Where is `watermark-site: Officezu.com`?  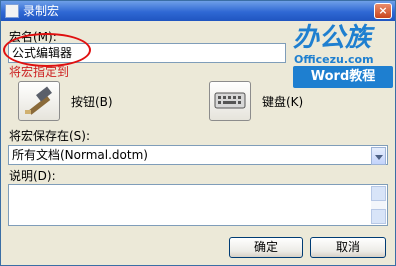
watermark-site: Officezu.com is located at coordinates (334, 59).